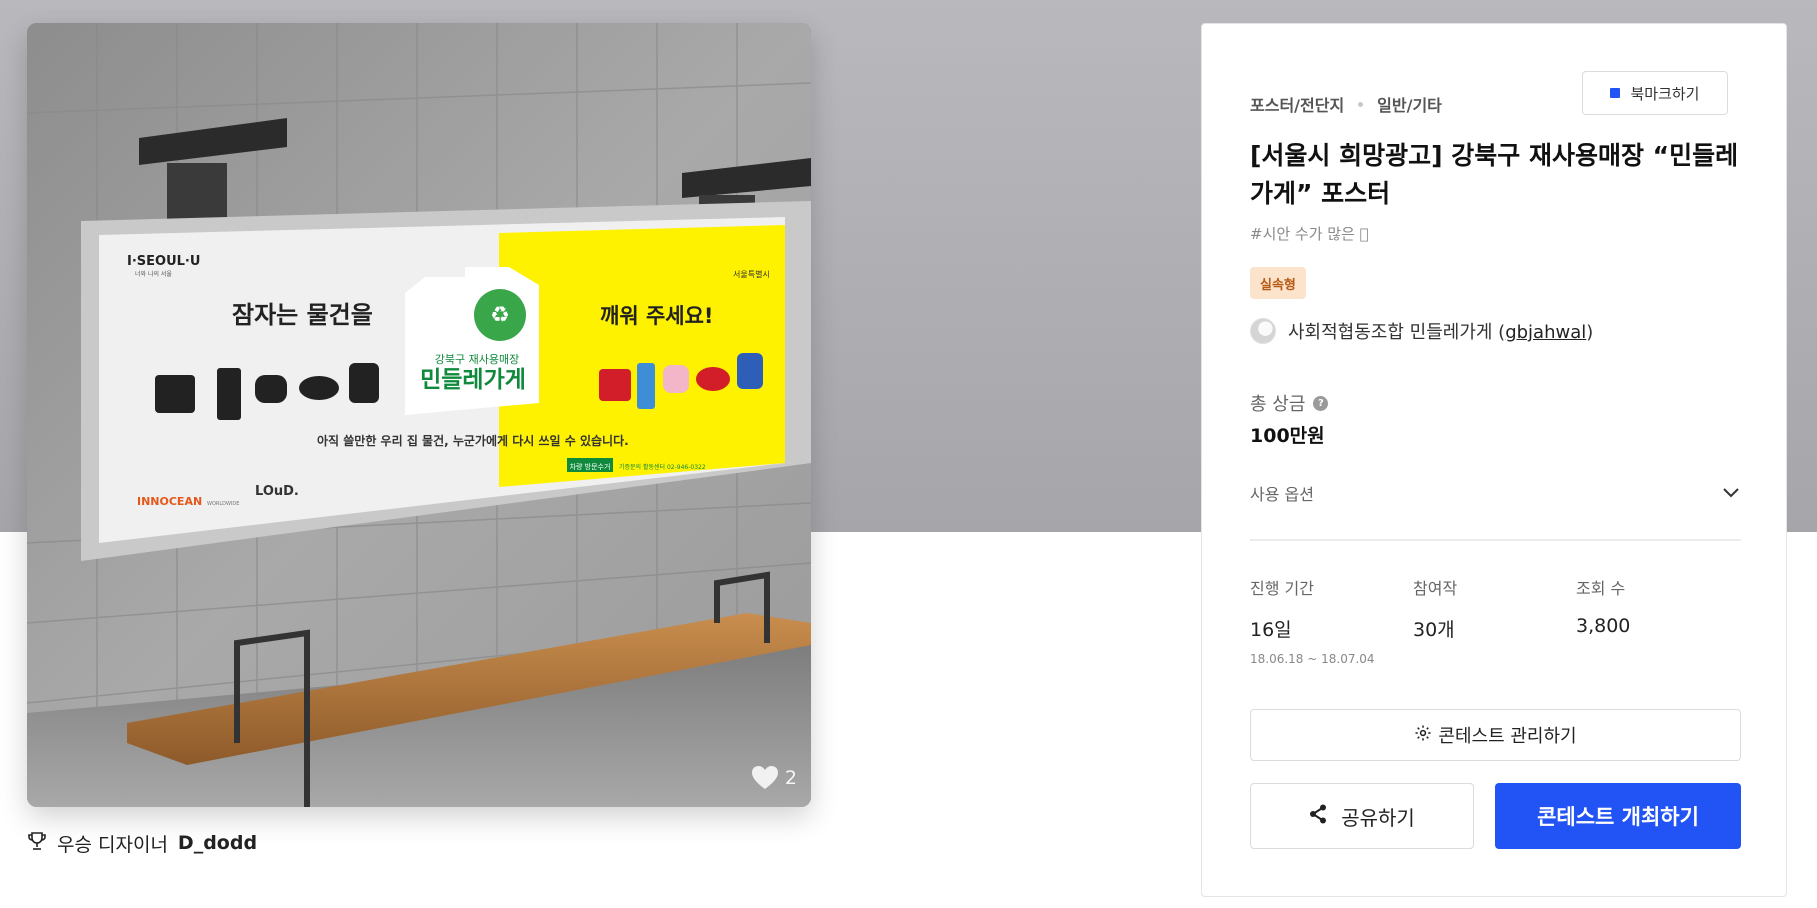  I want to click on winner-designer: 우승 디자이너 D_dodd, so click(142, 843).